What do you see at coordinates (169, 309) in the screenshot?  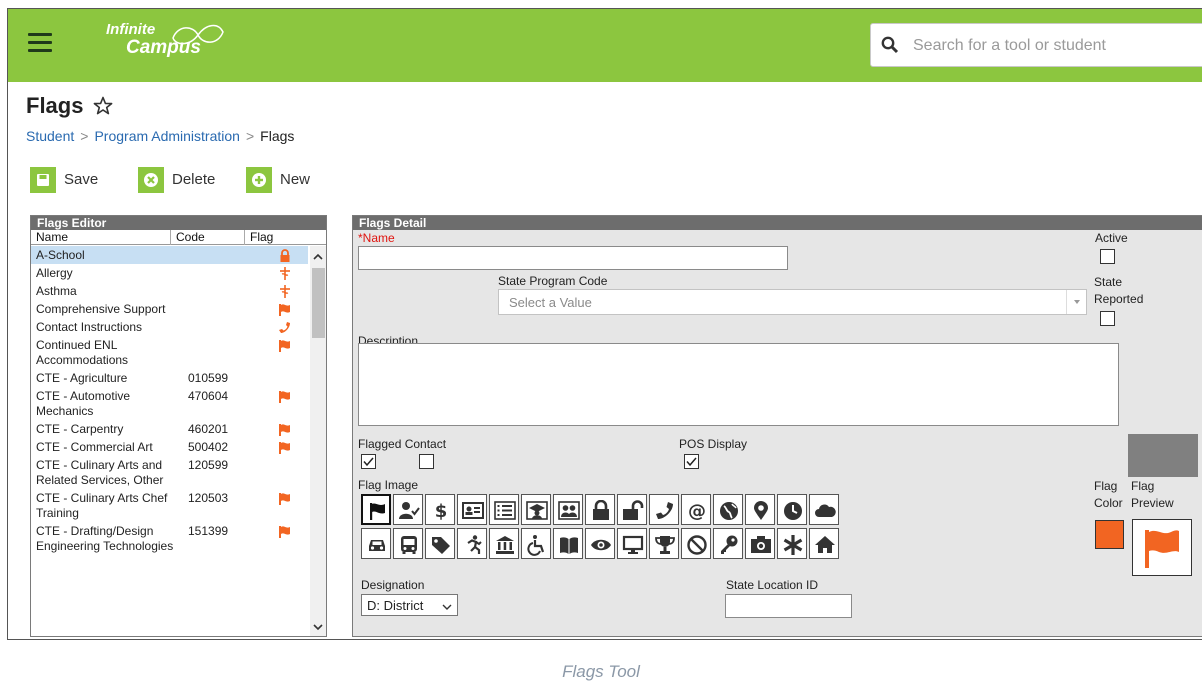 I see `table-row: Comprehensive Support` at bounding box center [169, 309].